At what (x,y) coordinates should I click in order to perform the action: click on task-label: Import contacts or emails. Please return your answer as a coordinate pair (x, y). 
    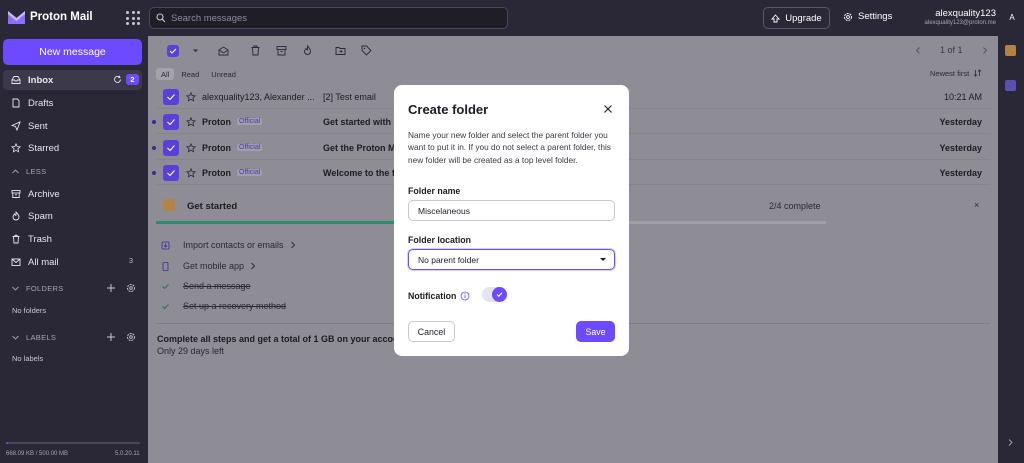
    Looking at the image, I should click on (233, 245).